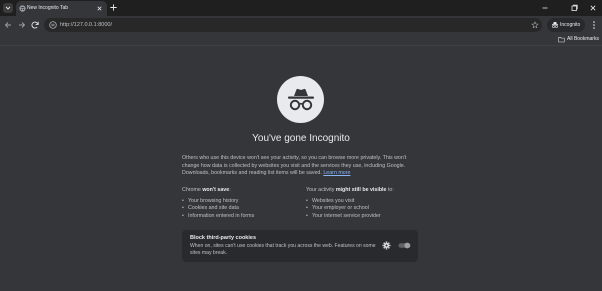 This screenshot has width=602, height=291. I want to click on list-item: Your browsing history, so click(237, 202).